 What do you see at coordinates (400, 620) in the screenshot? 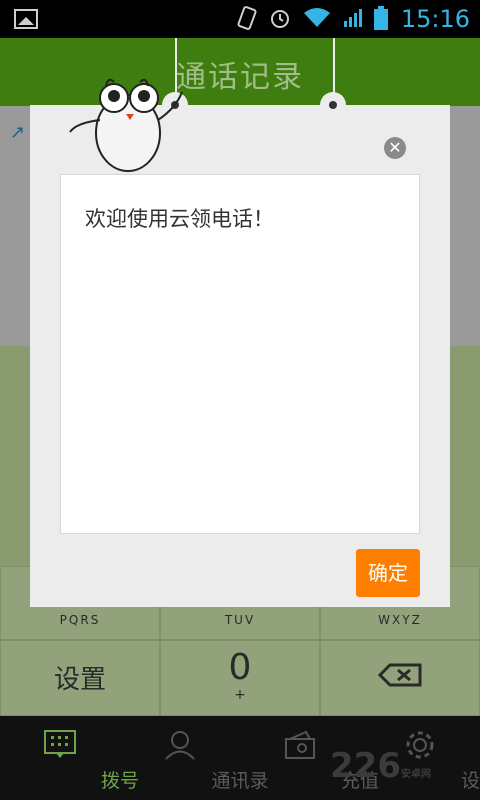
I see `key-letters: WXYZ` at bounding box center [400, 620].